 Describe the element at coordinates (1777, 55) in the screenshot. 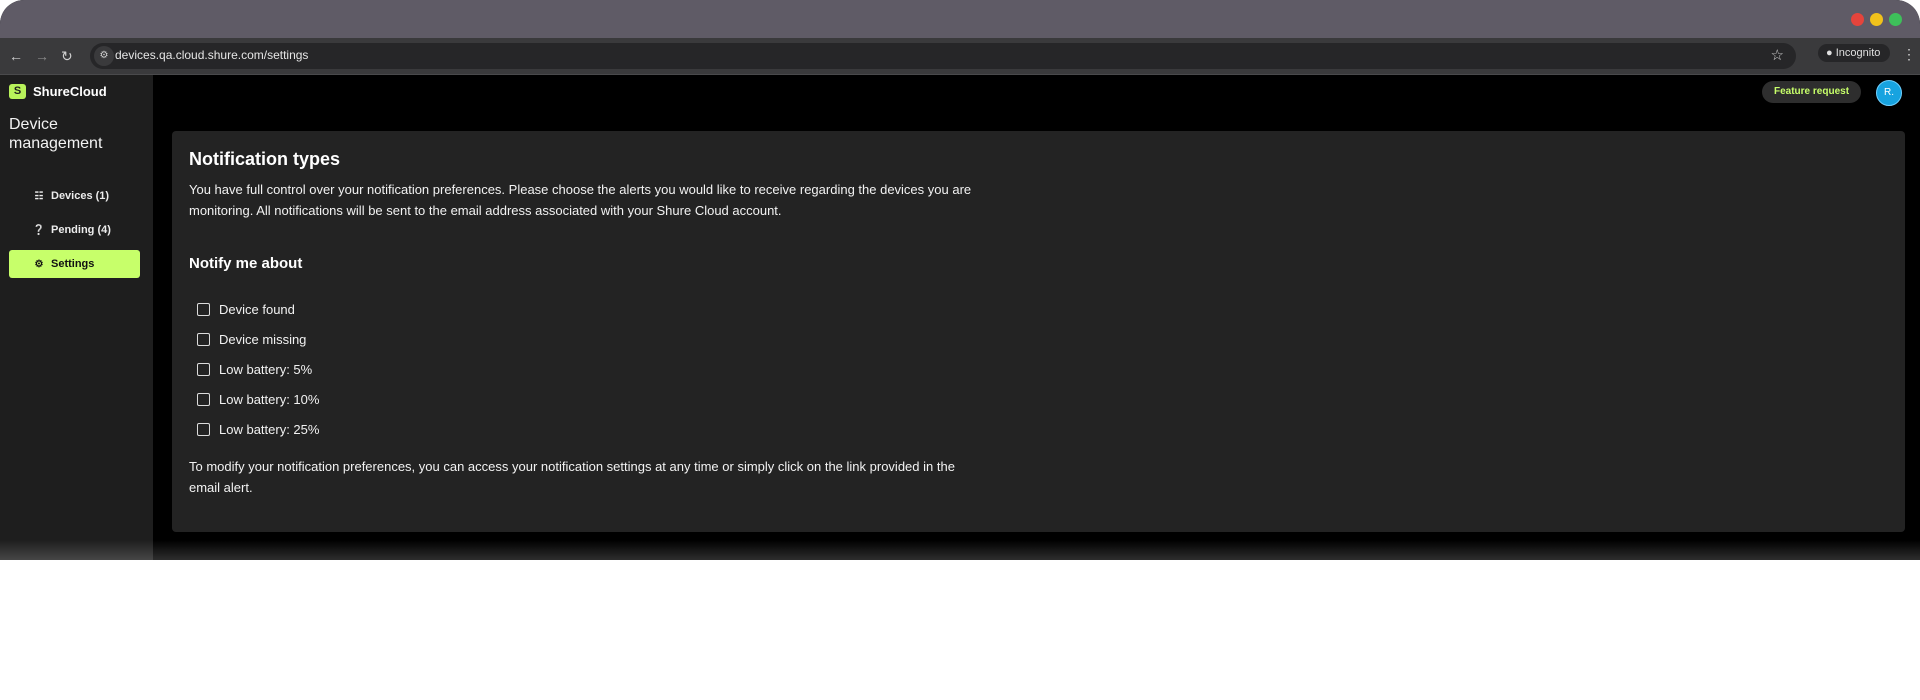

I see `bookmark-star-icon: ☆` at that location.